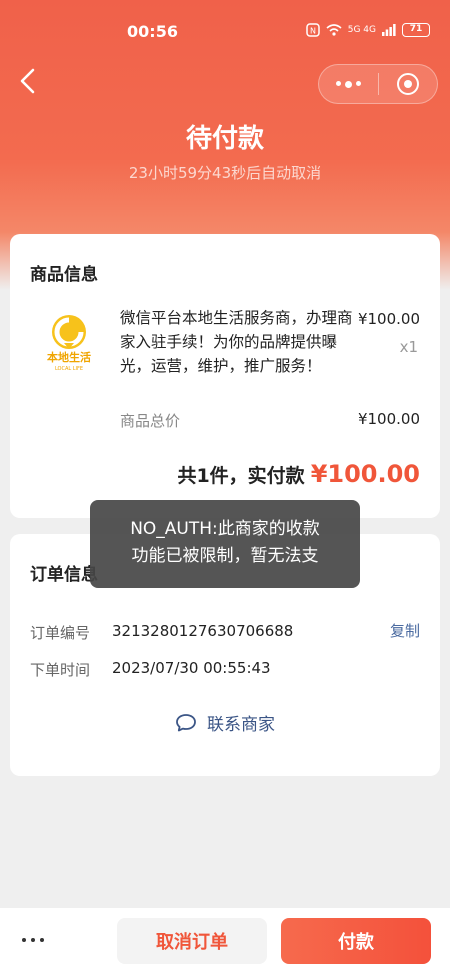 The width and height of the screenshot is (450, 975). I want to click on contact-merchant-button: 联系商家, so click(225, 722).